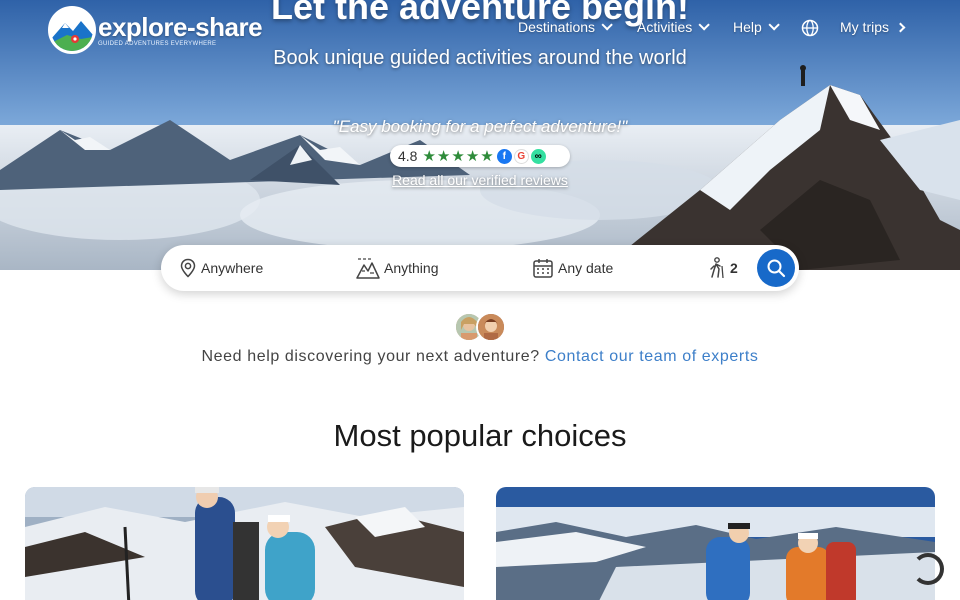 The width and height of the screenshot is (960, 600). What do you see at coordinates (408, 156) in the screenshot?
I see `rating-value: 4.8` at bounding box center [408, 156].